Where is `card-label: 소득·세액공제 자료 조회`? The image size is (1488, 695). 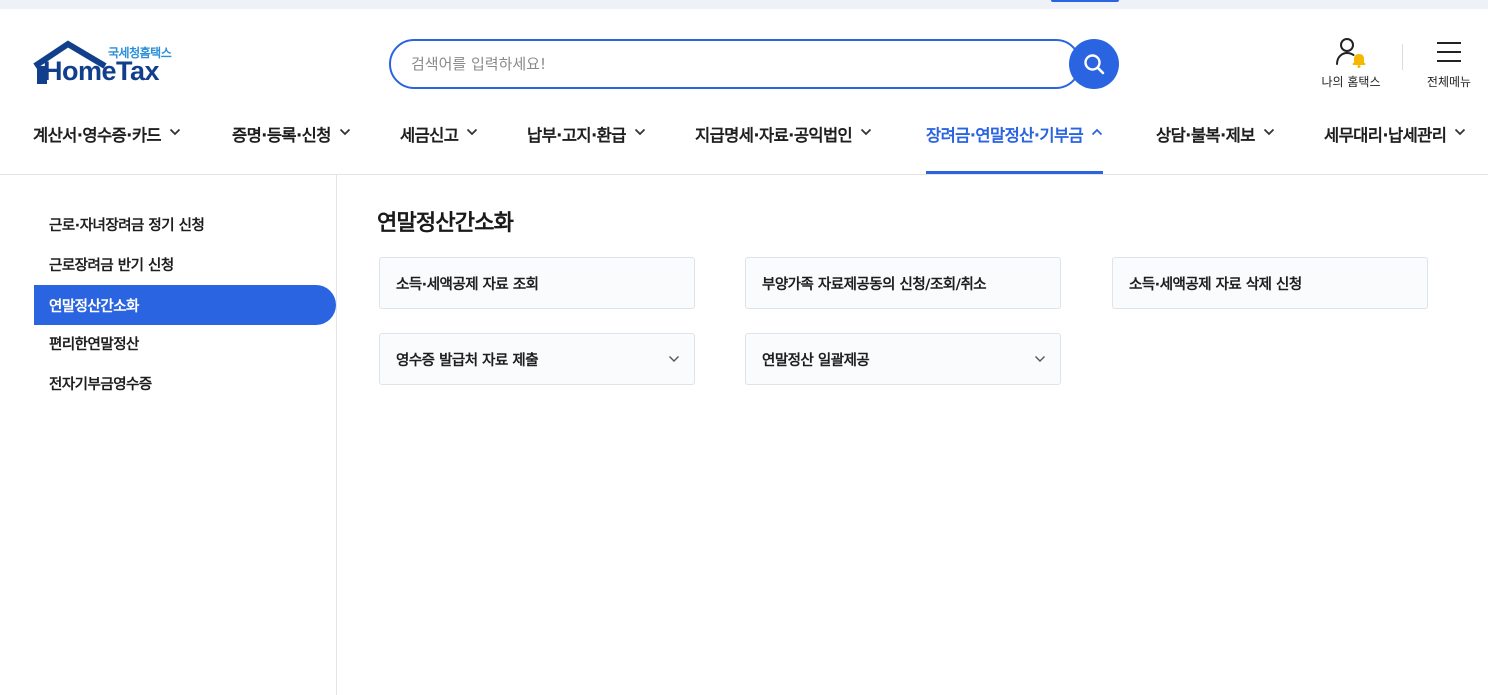
card-label: 소득·세액공제 자료 조회 is located at coordinates (467, 284).